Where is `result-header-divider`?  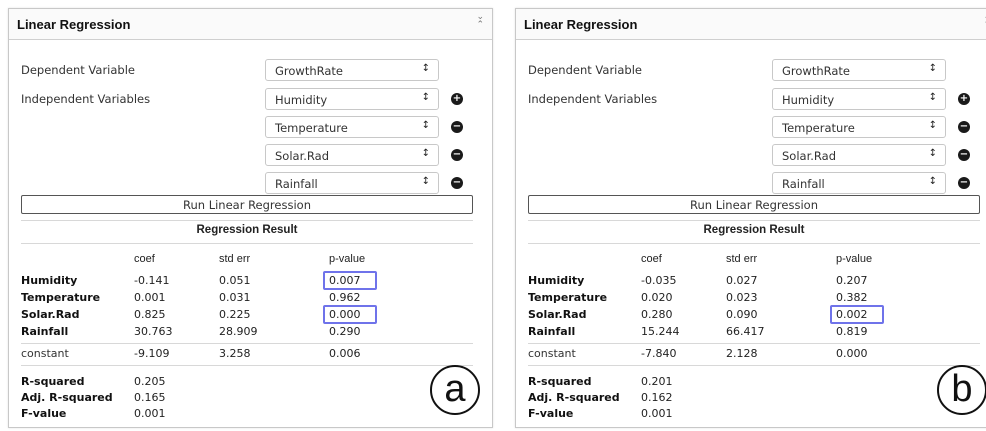 result-header-divider is located at coordinates (247, 243).